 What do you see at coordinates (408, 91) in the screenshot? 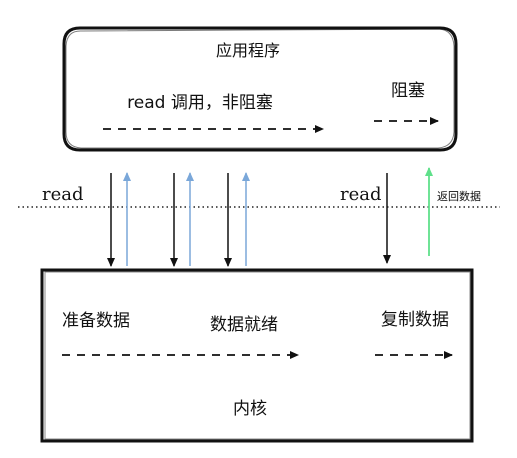
I see `blocking-label: 阻塞` at bounding box center [408, 91].